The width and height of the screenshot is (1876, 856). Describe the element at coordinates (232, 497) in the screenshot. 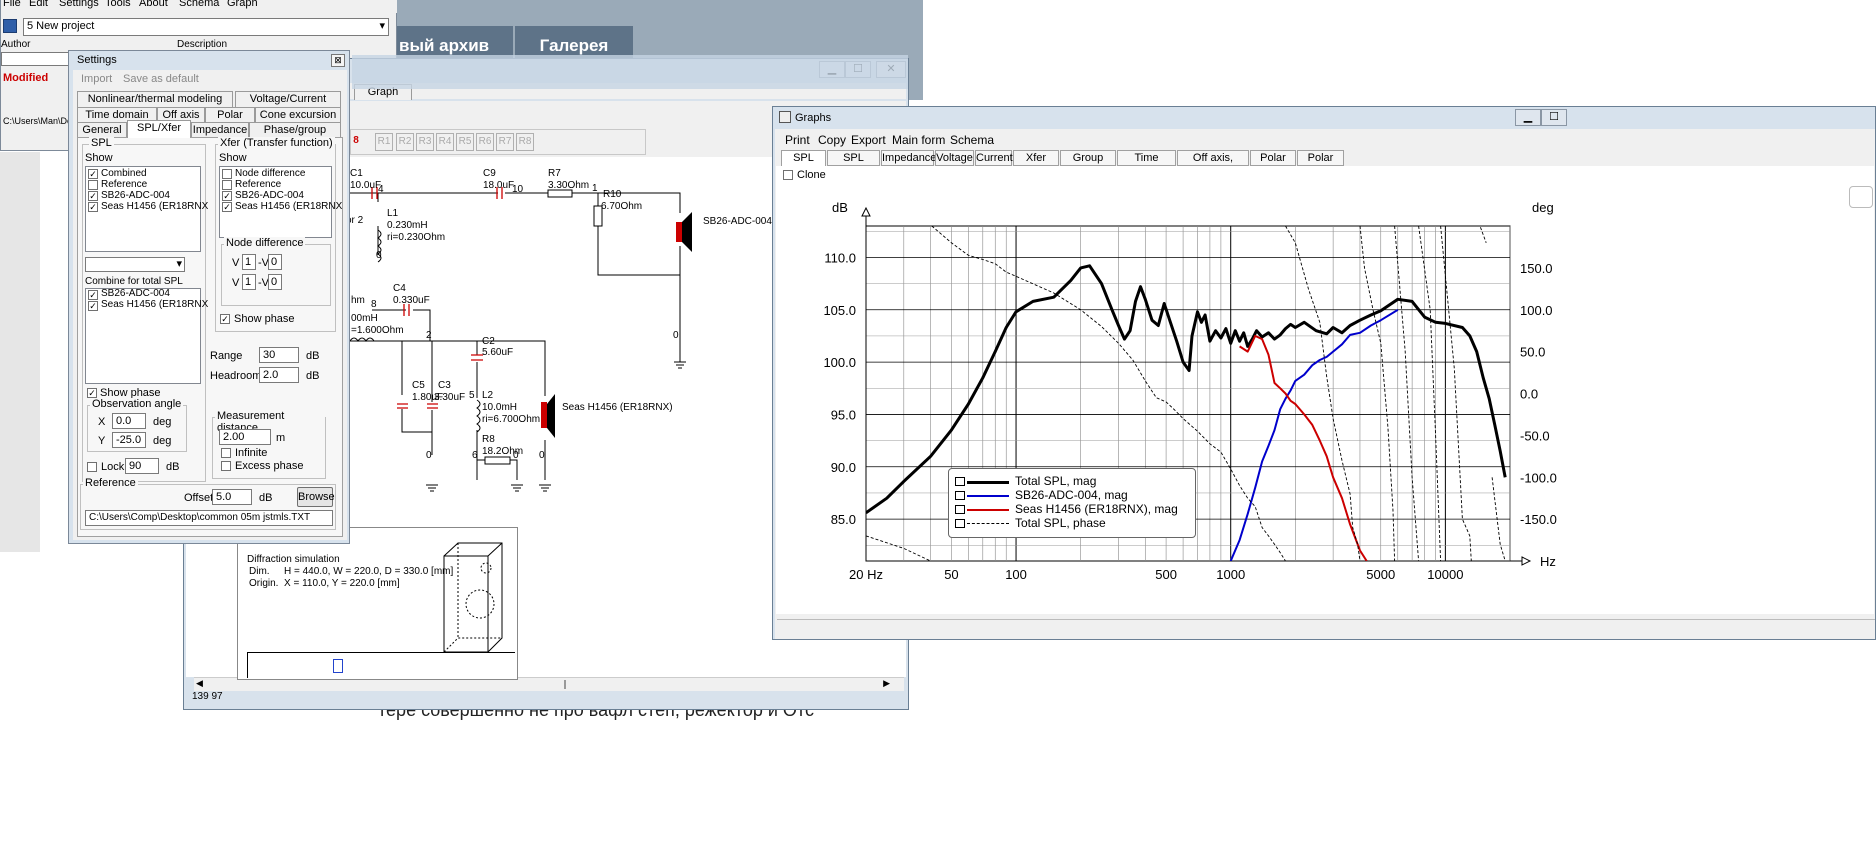

I see `offset-input: 5.0` at that location.